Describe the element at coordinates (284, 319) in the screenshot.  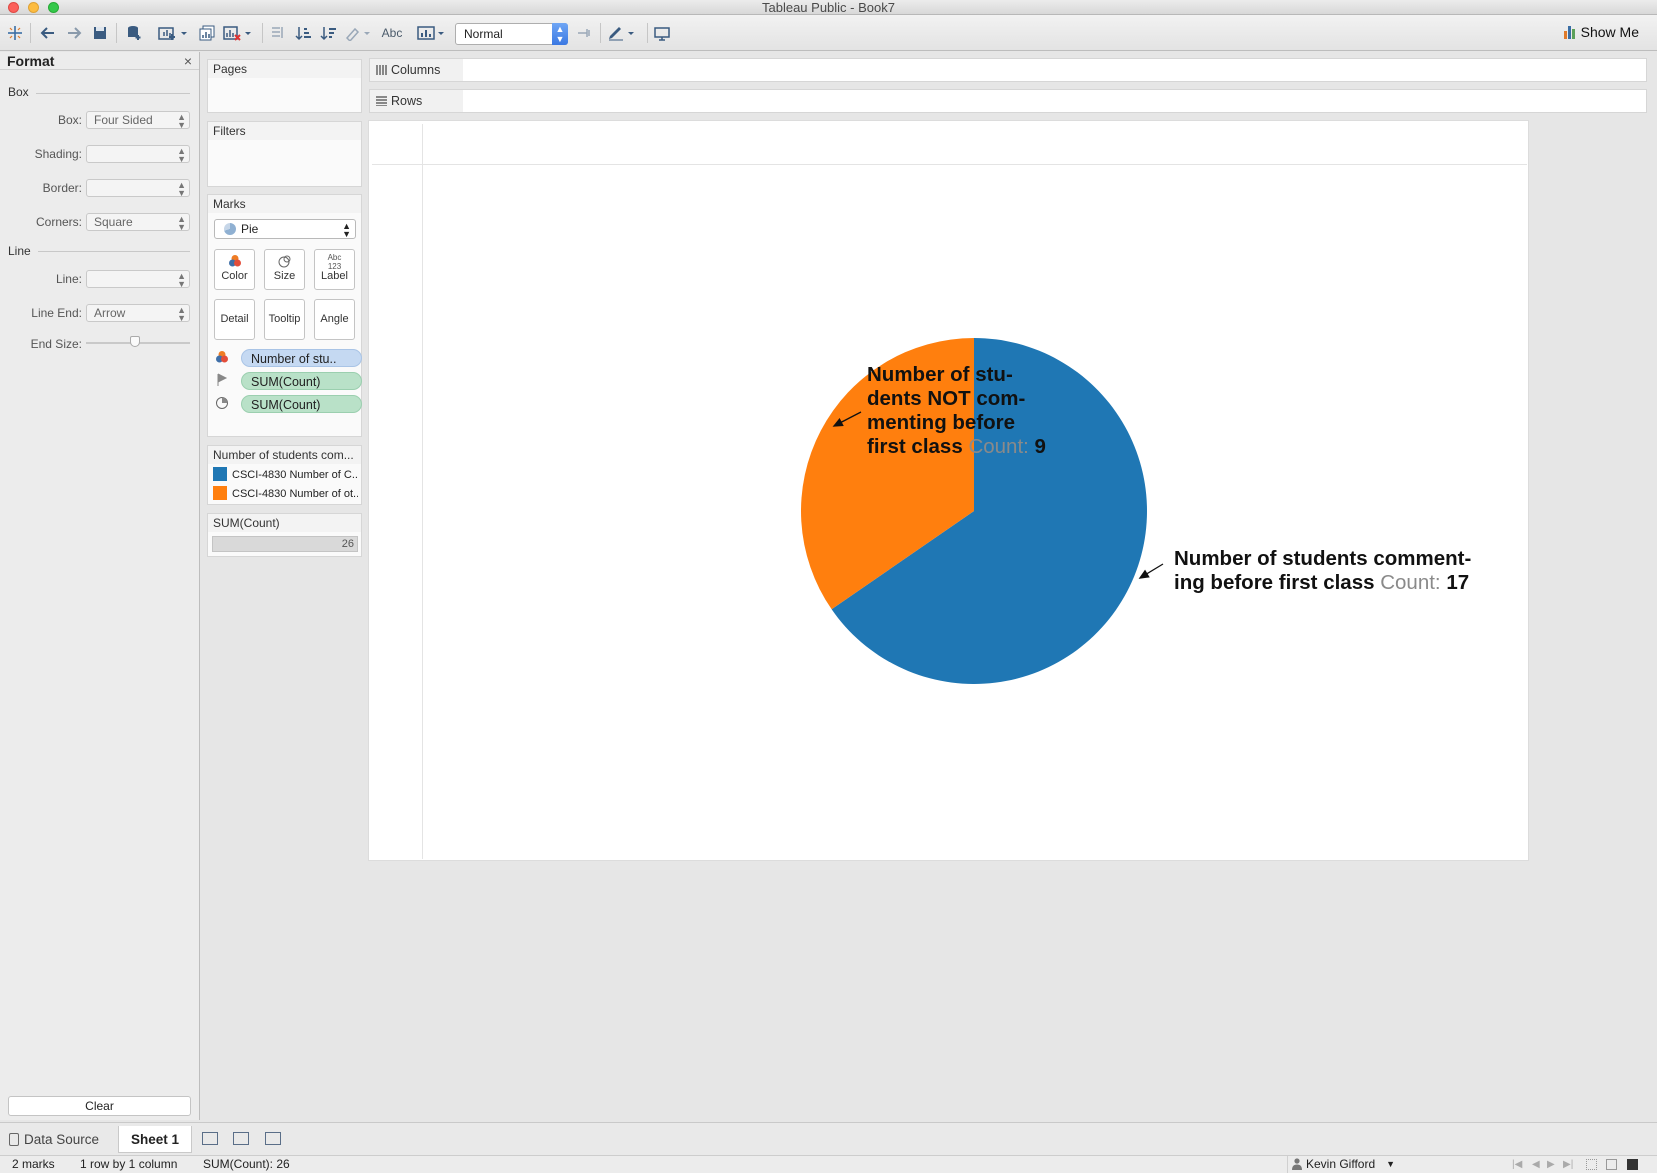
I see `tooltip-button: Tooltip` at that location.